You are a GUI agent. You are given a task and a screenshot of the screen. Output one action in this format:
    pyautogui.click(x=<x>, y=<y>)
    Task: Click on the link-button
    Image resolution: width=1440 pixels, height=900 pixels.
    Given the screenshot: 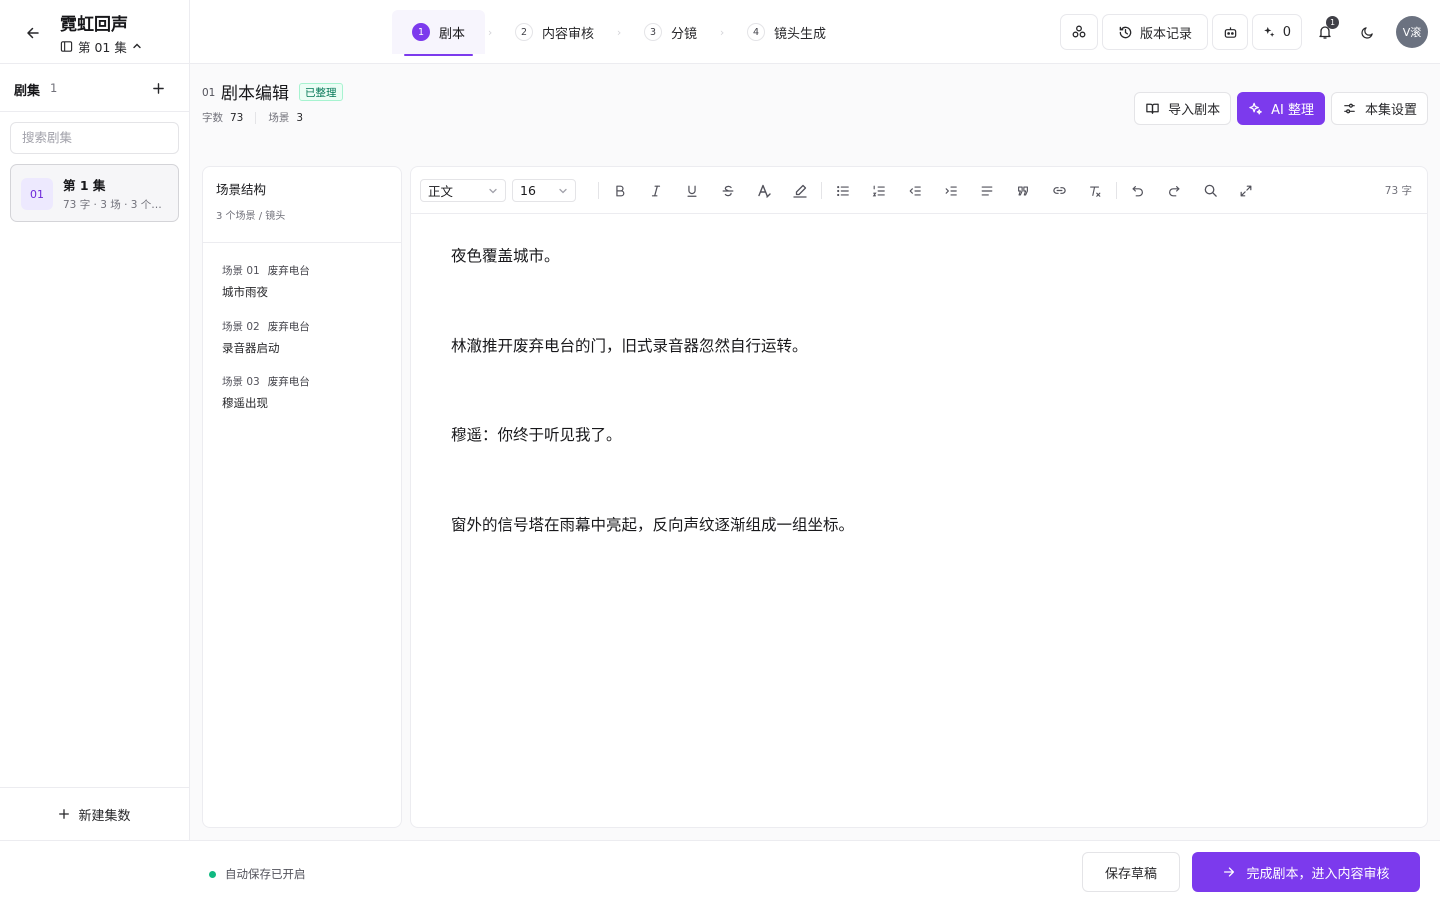 What is the action you would take?
    pyautogui.click(x=1059, y=190)
    